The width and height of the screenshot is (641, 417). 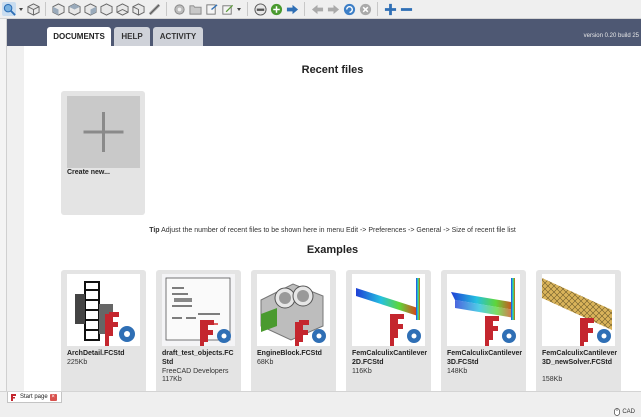 I want to click on zoom-in-icon, so click(x=390, y=9).